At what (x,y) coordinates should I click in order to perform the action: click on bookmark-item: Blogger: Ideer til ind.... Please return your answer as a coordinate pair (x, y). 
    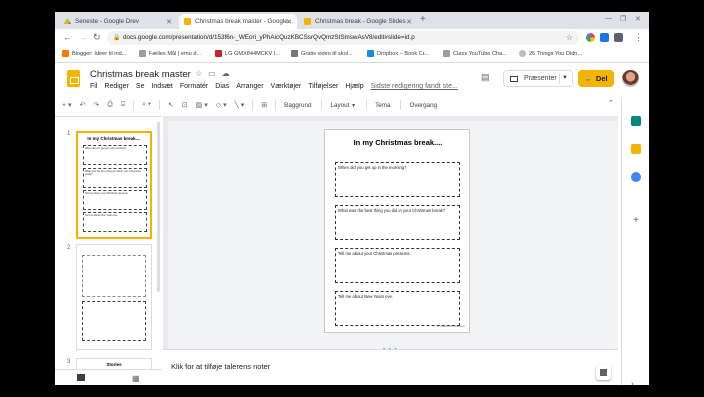
    Looking at the image, I should click on (94, 53).